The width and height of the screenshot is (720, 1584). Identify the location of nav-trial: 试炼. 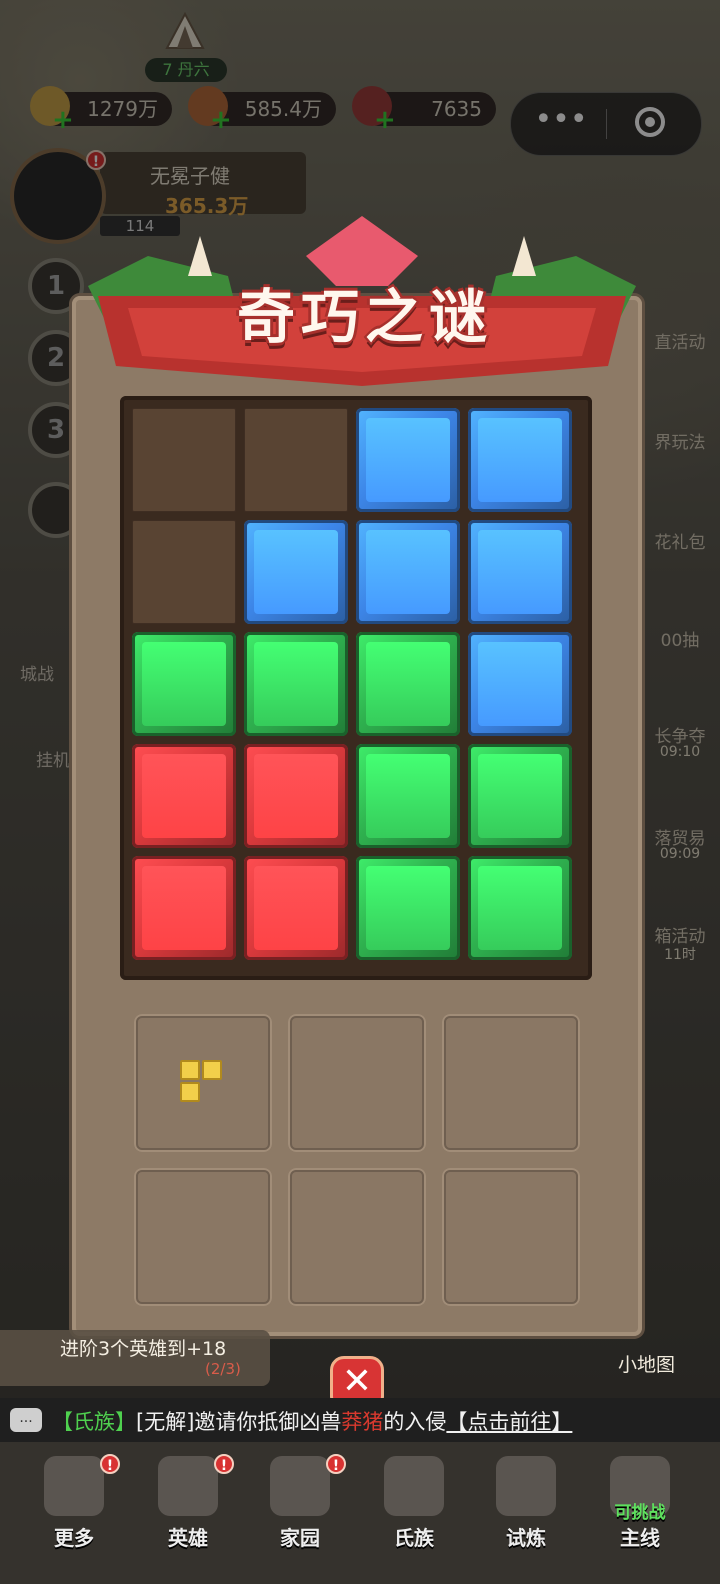
(526, 1510).